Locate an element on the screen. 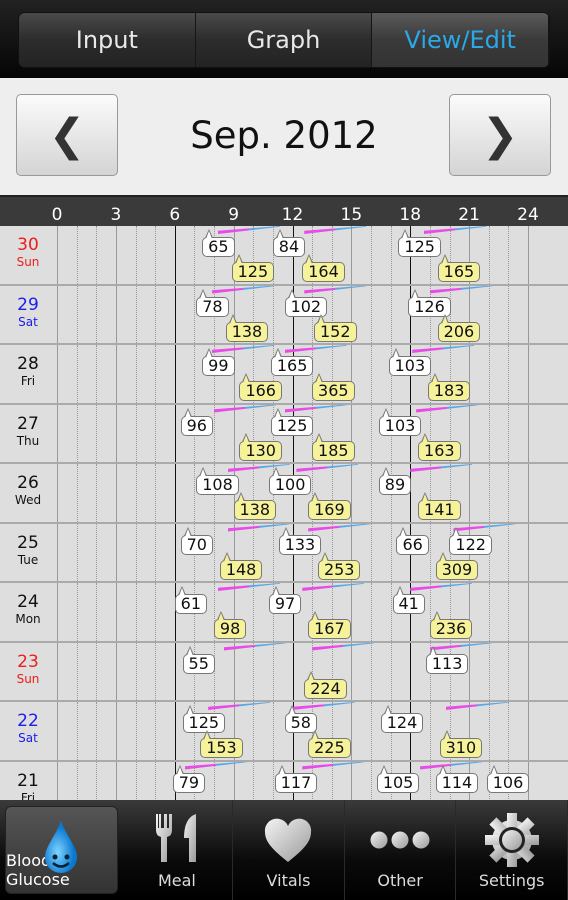 Image resolution: width=568 pixels, height=900 pixels. glucose-reading-before-meal: 97 is located at coordinates (285, 600).